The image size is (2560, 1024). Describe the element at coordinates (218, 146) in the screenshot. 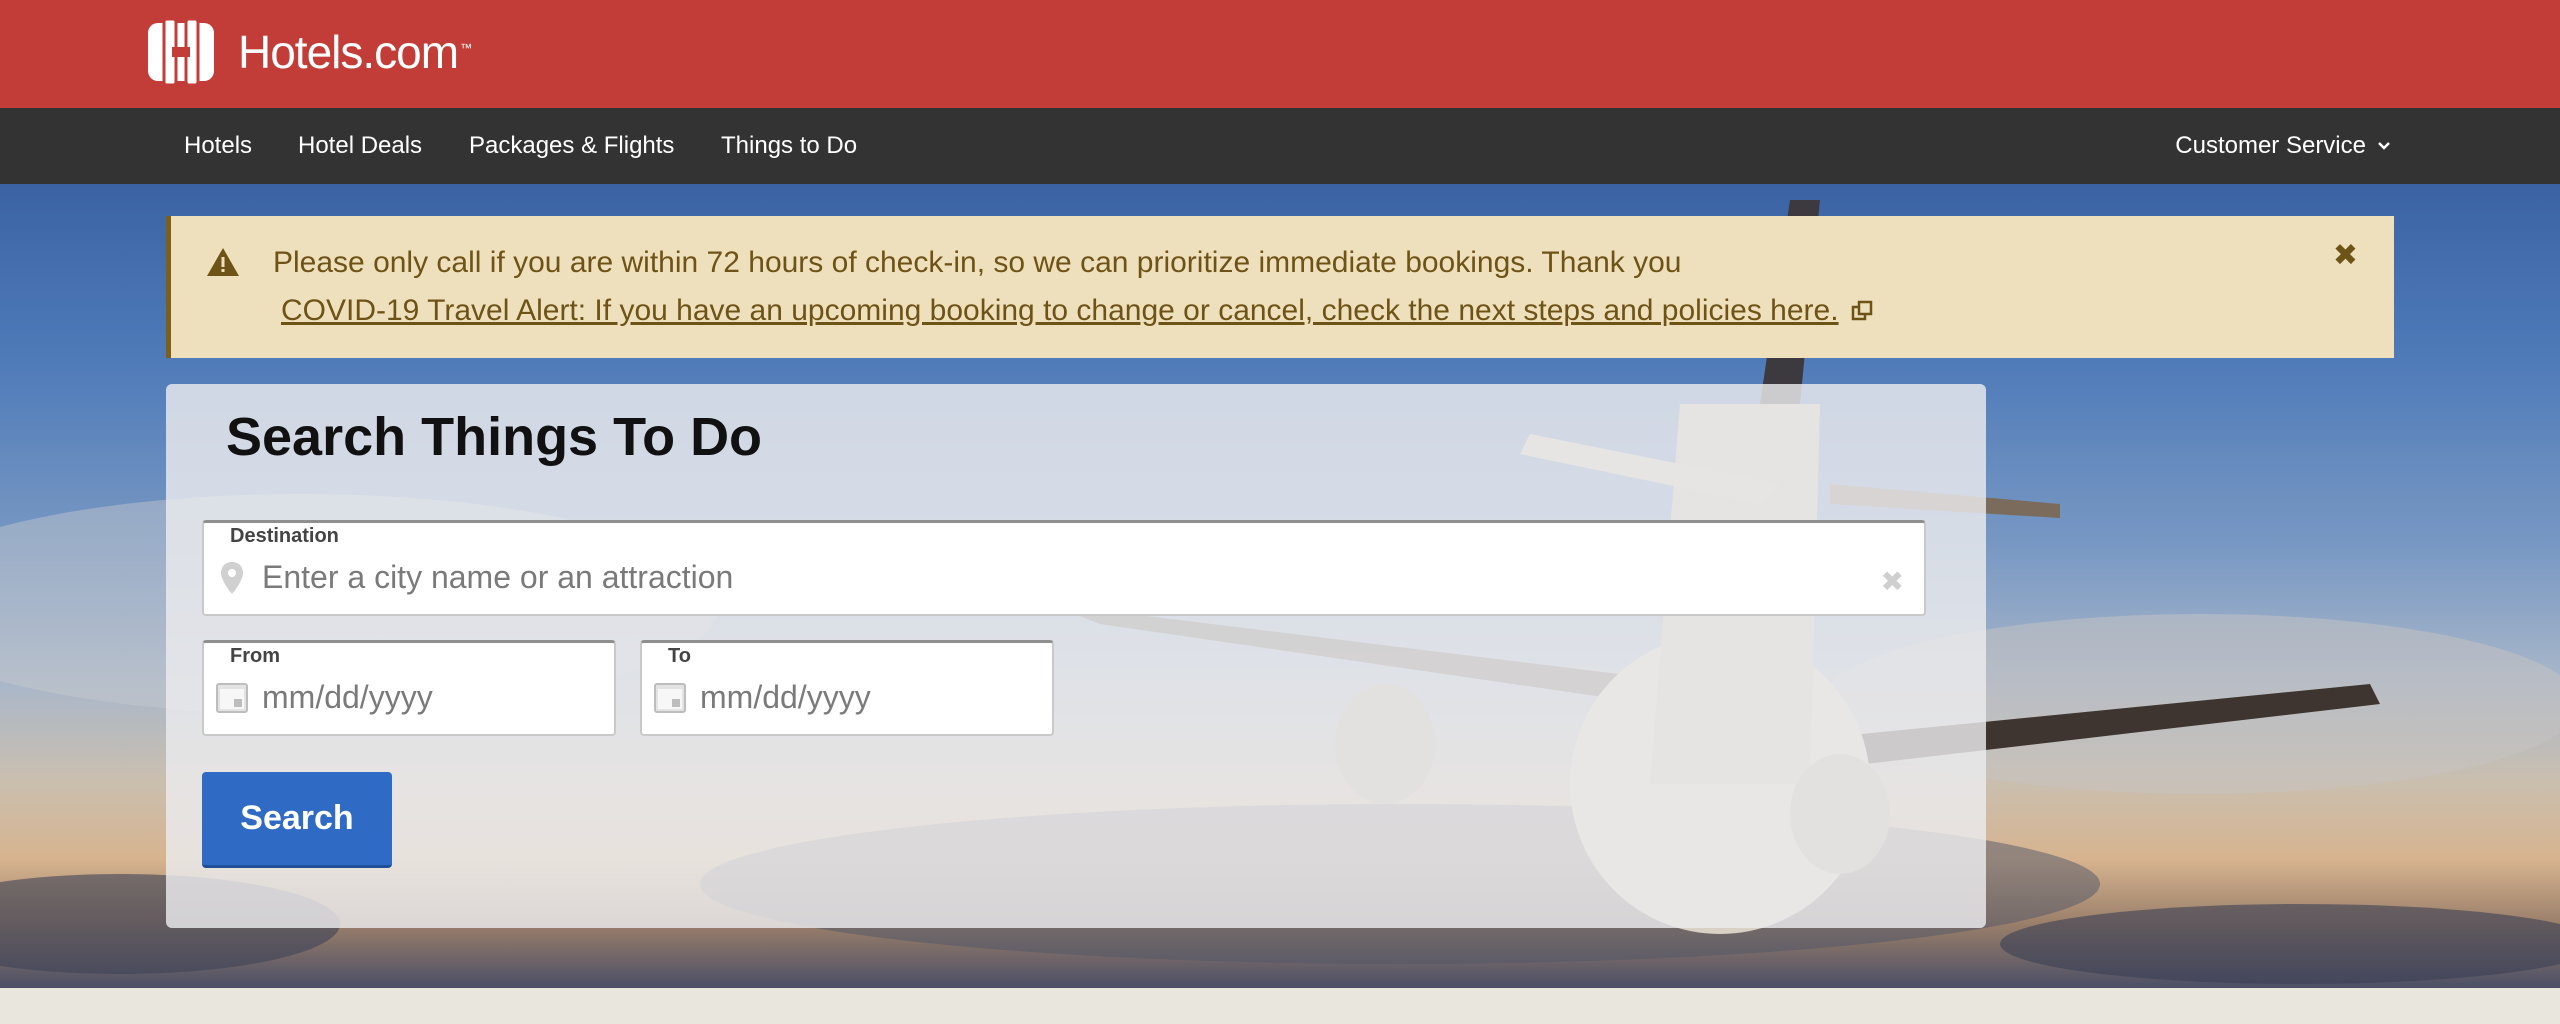

I see `nav-item-hotels: Hotels` at that location.